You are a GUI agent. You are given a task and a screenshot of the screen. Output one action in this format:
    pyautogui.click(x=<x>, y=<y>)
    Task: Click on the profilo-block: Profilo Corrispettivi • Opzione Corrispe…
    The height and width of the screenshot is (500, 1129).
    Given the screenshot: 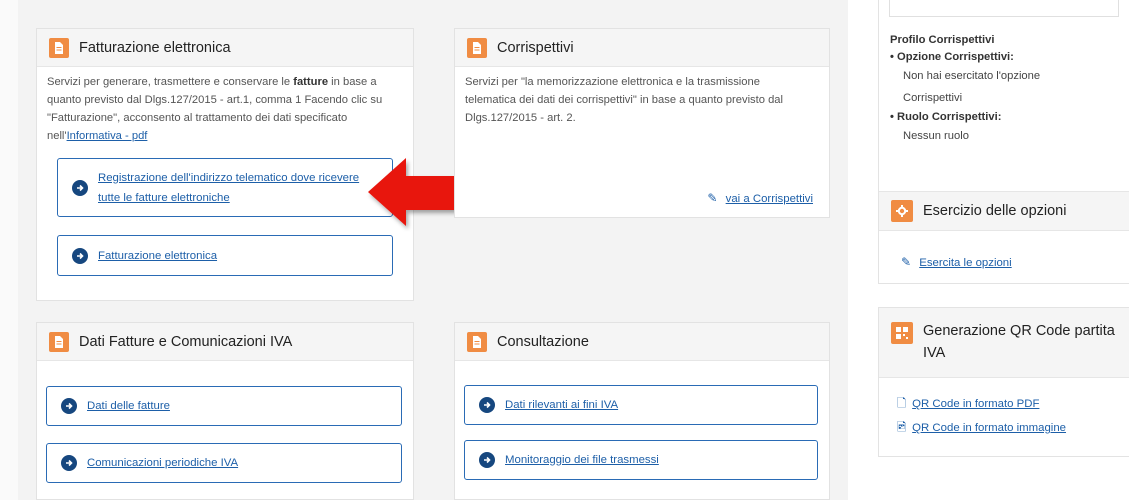 What is the action you would take?
    pyautogui.click(x=1004, y=82)
    